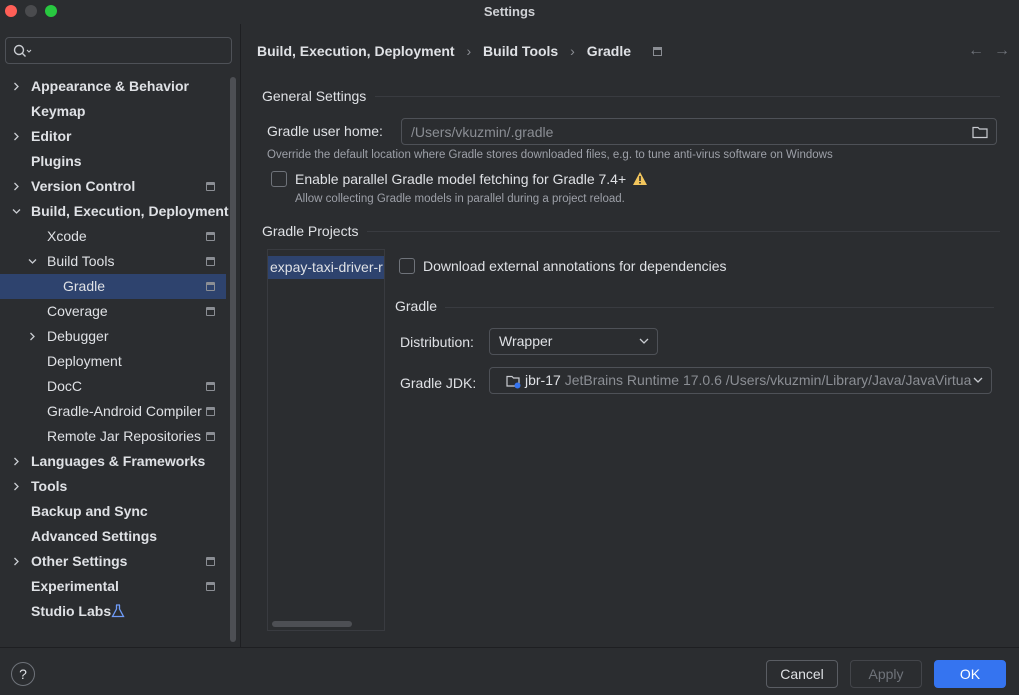 The image size is (1019, 695). What do you see at coordinates (886, 674) in the screenshot?
I see `apply-button: Apply` at bounding box center [886, 674].